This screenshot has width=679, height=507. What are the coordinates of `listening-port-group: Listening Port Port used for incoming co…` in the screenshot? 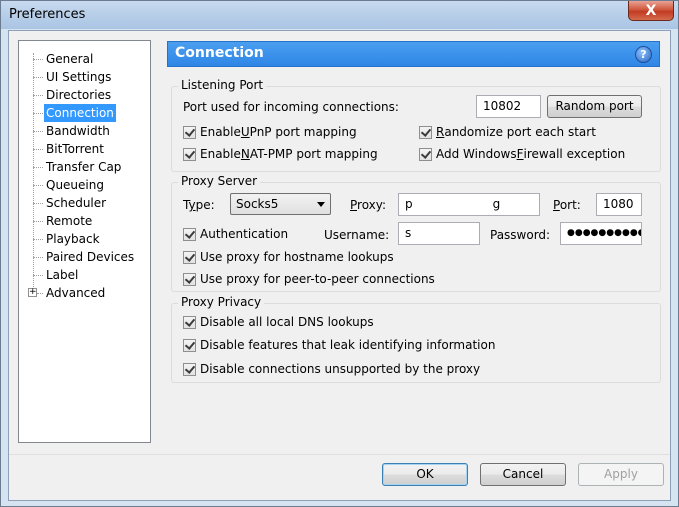 It's located at (416, 125).